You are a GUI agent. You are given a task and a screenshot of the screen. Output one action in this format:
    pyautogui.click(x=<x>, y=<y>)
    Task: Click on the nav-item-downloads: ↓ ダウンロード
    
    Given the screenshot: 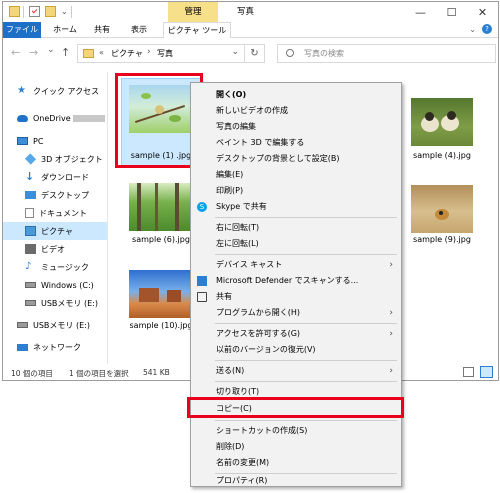 What is the action you would take?
    pyautogui.click(x=55, y=177)
    